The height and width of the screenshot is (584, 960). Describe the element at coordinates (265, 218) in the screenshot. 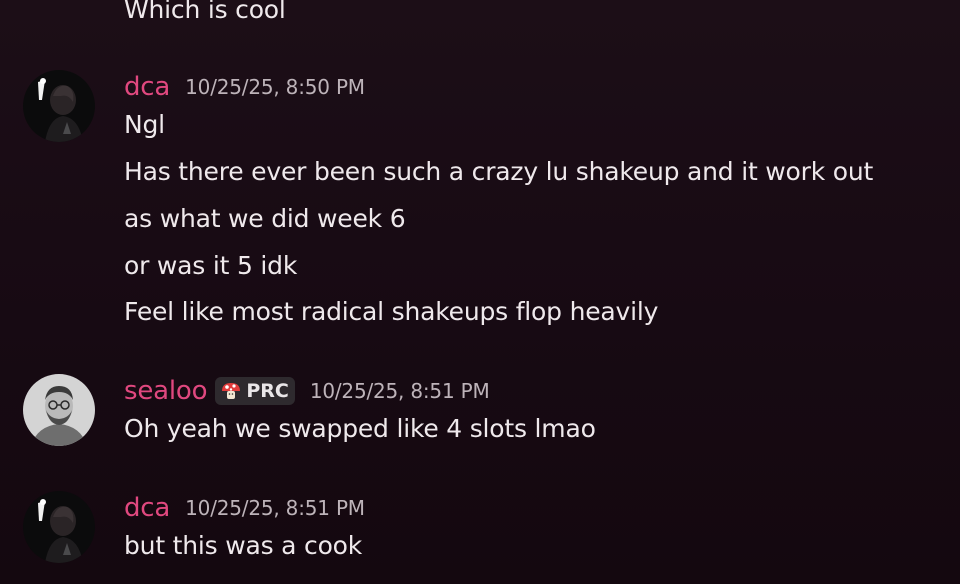

I see `message-text-line: as what we did week 6` at that location.